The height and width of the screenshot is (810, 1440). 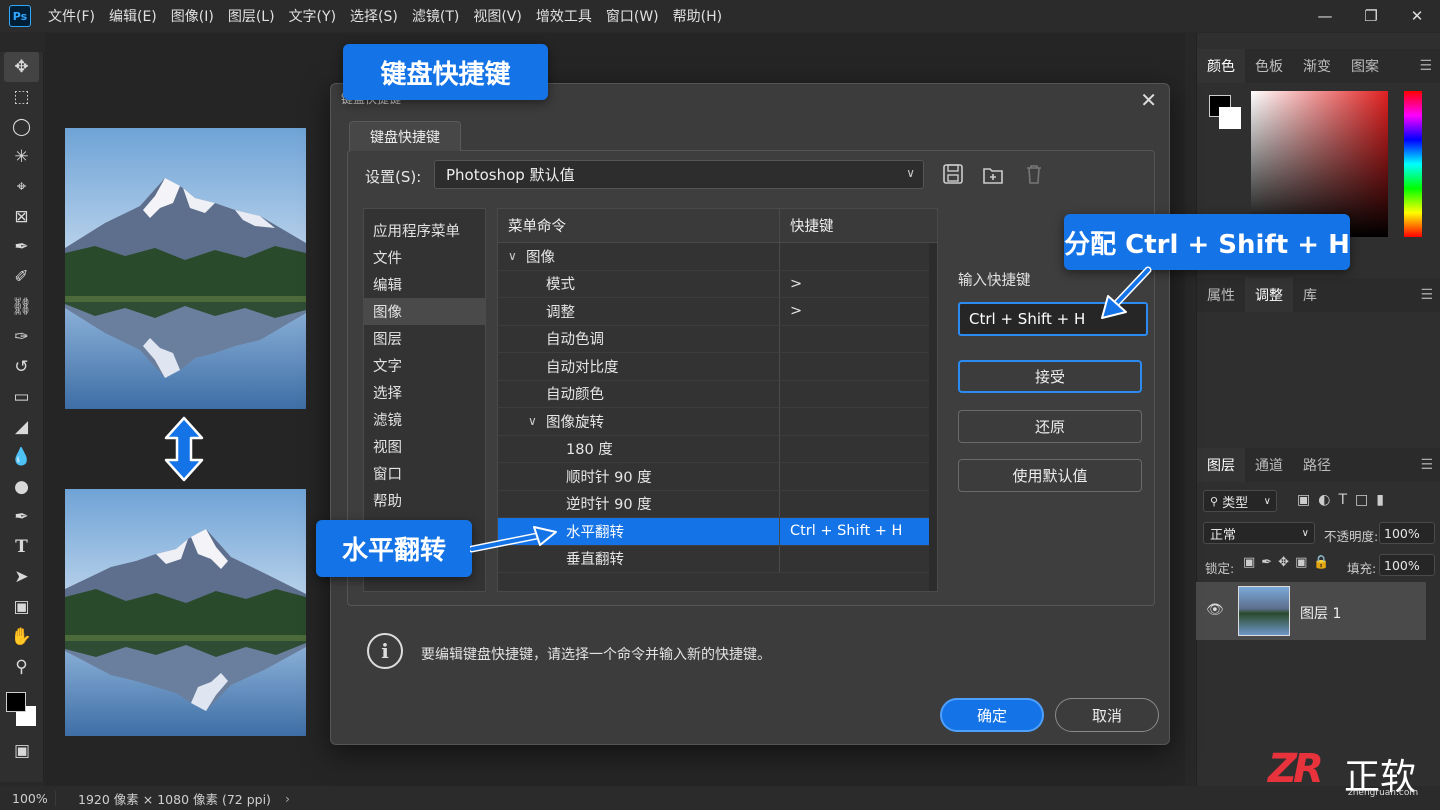 I want to click on category-image: 图像, so click(x=424, y=311).